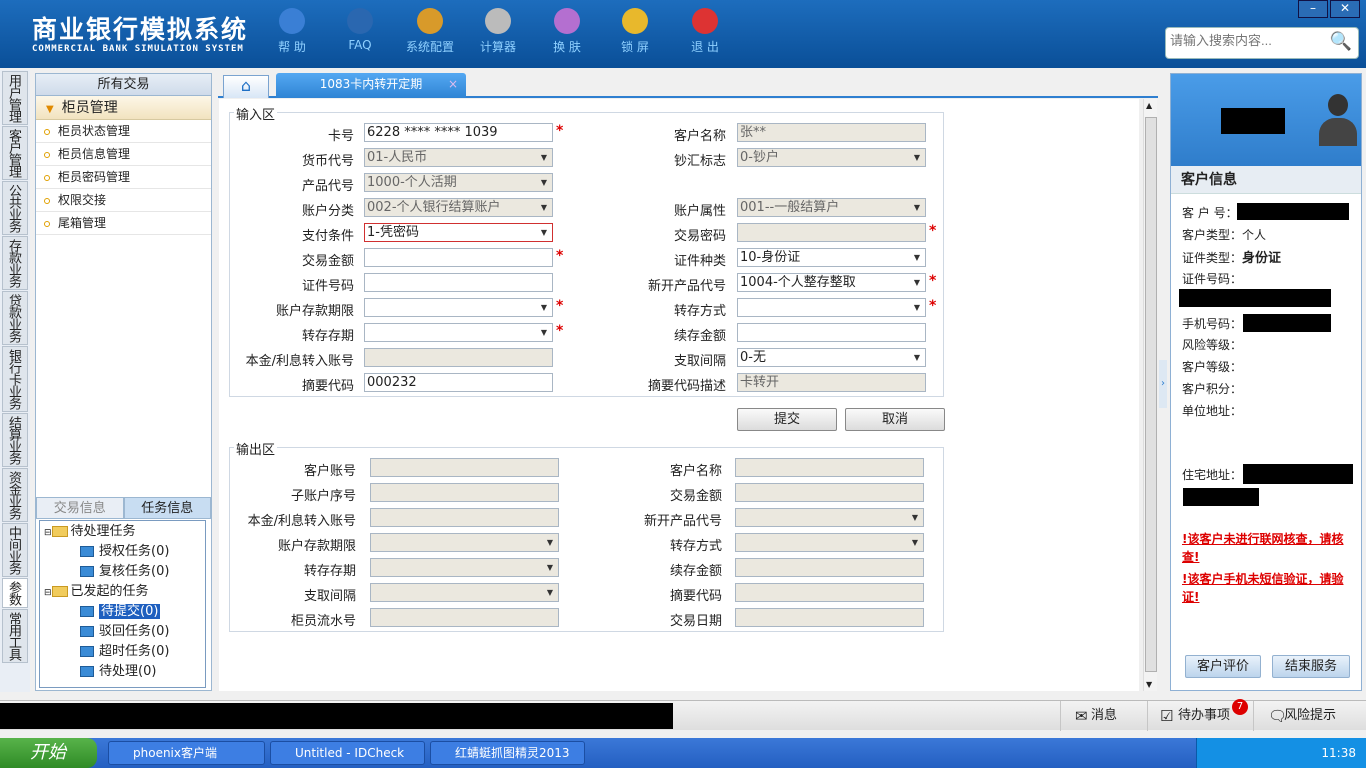  I want to click on tab-task-info: 任务信息, so click(167, 508).